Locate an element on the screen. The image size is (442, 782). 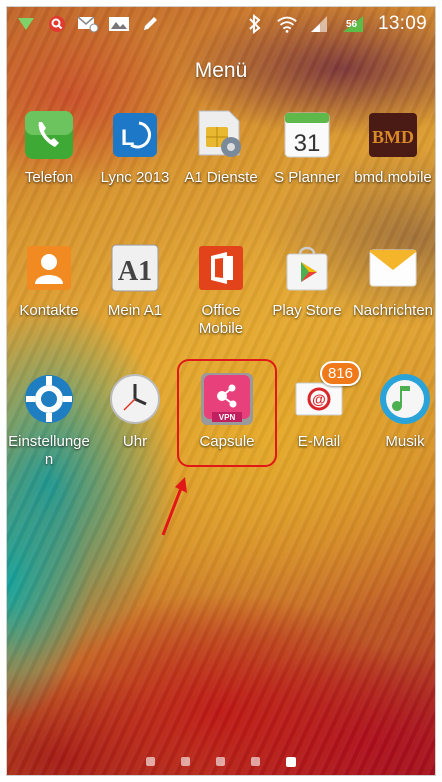
app-uhr: Uhr is located at coordinates (135, 411).